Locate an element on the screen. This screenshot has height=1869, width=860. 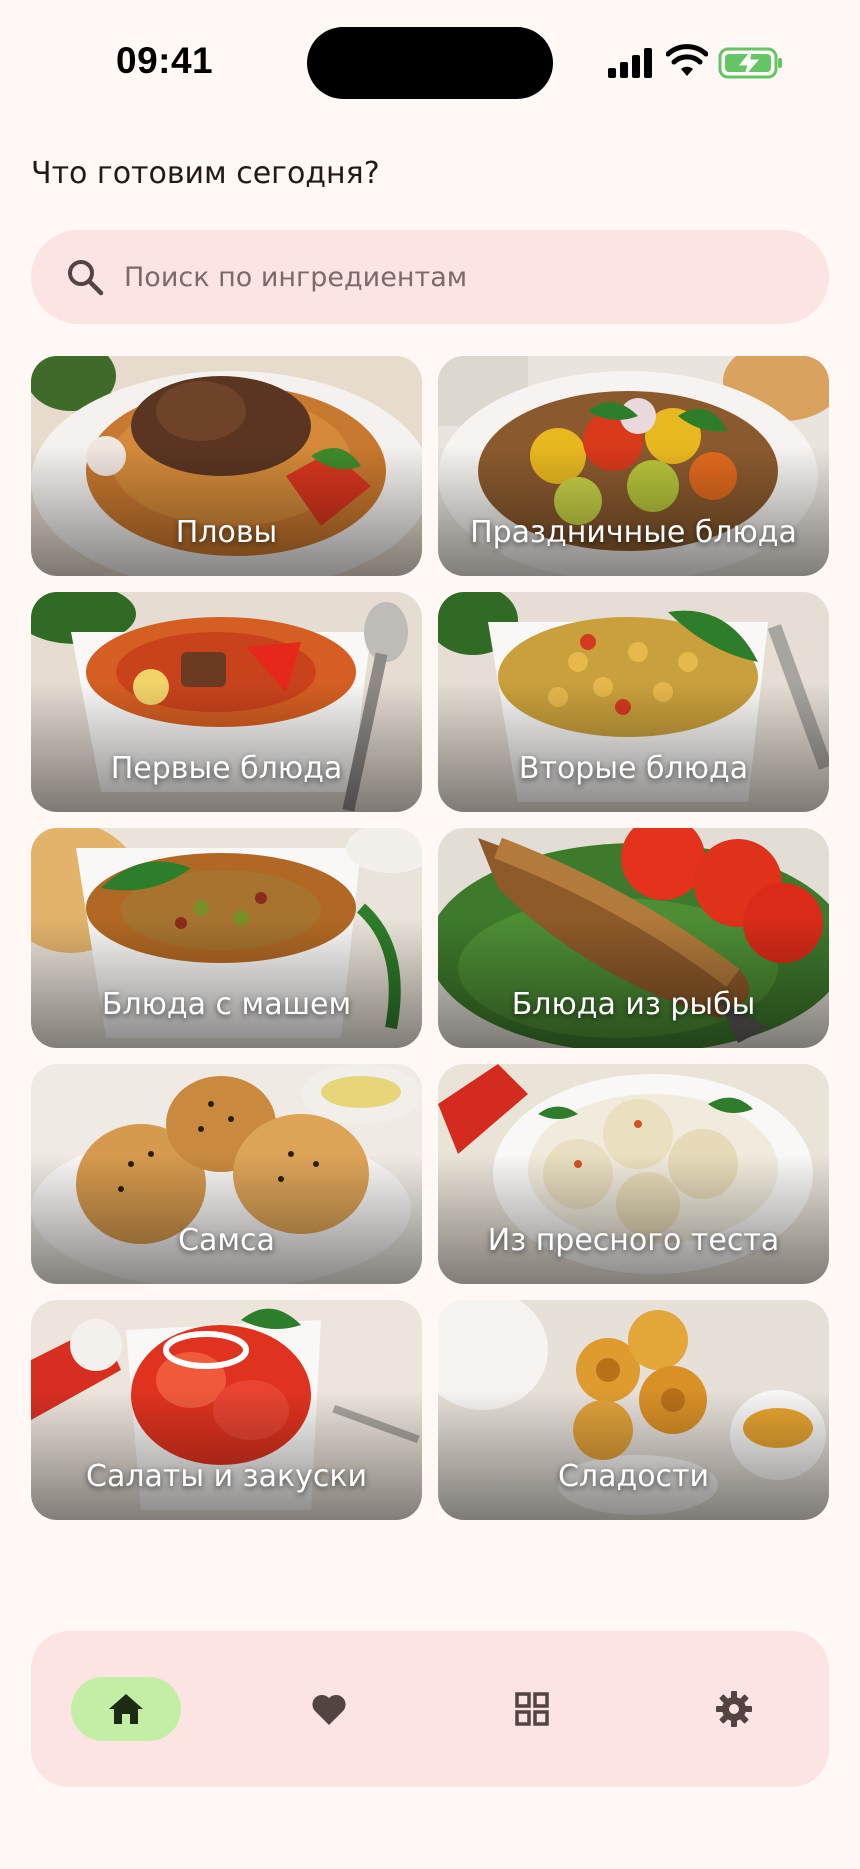
status-bar: 09:41 is located at coordinates (430, 62).